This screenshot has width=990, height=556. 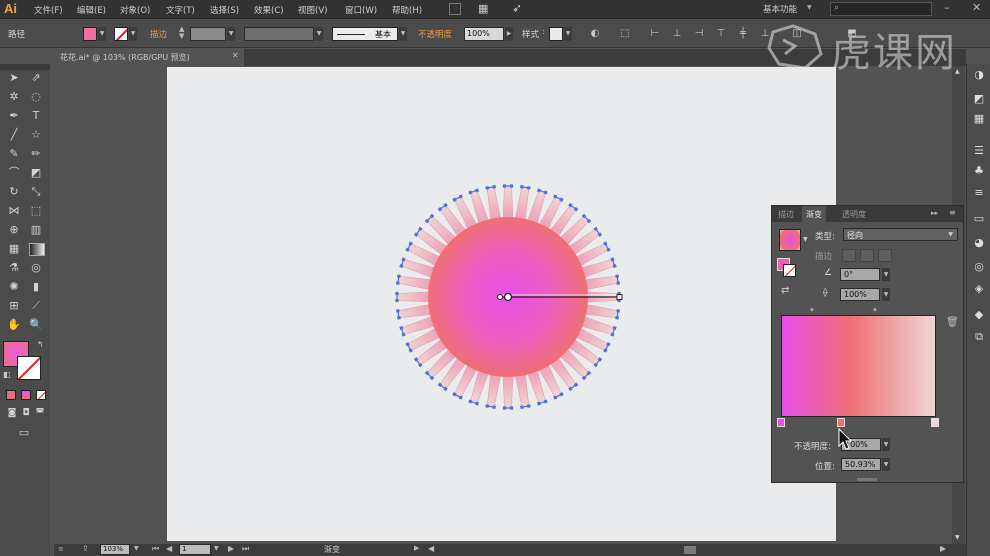 What do you see at coordinates (781, 422) in the screenshot?
I see `gradient-stop-left` at bounding box center [781, 422].